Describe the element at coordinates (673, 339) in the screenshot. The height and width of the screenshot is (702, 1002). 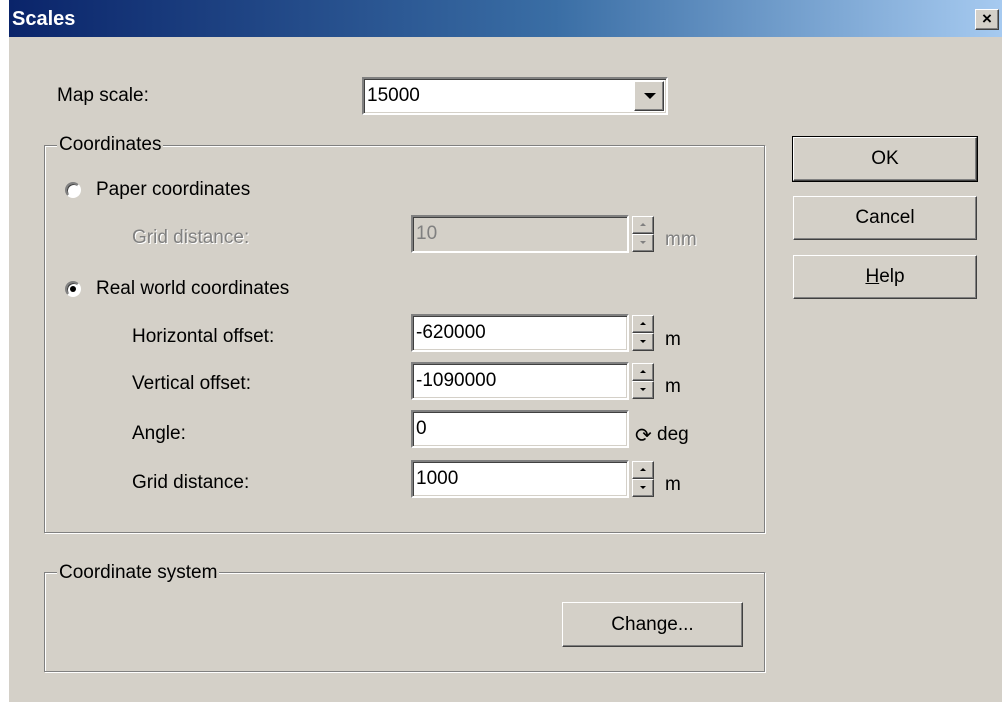
I see `horizontal-offset-unit: m` at that location.